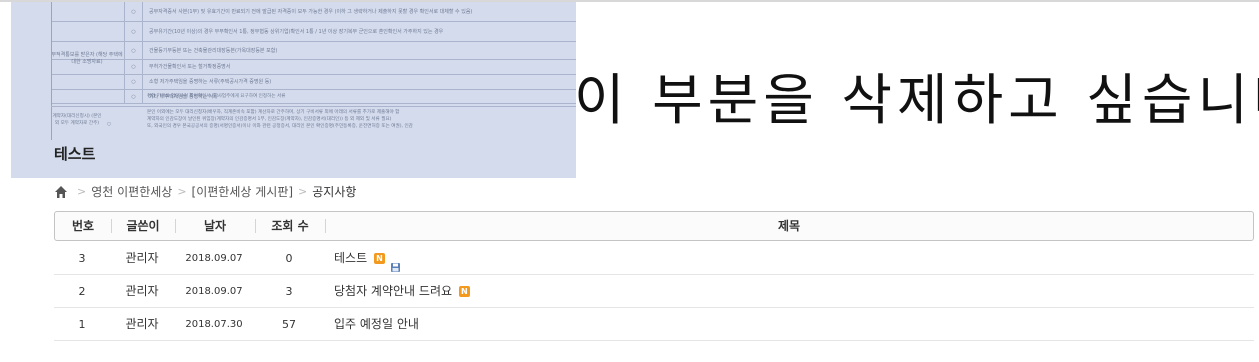 This screenshot has height=362, width=1259. I want to click on row-num: 1, so click(82, 324).